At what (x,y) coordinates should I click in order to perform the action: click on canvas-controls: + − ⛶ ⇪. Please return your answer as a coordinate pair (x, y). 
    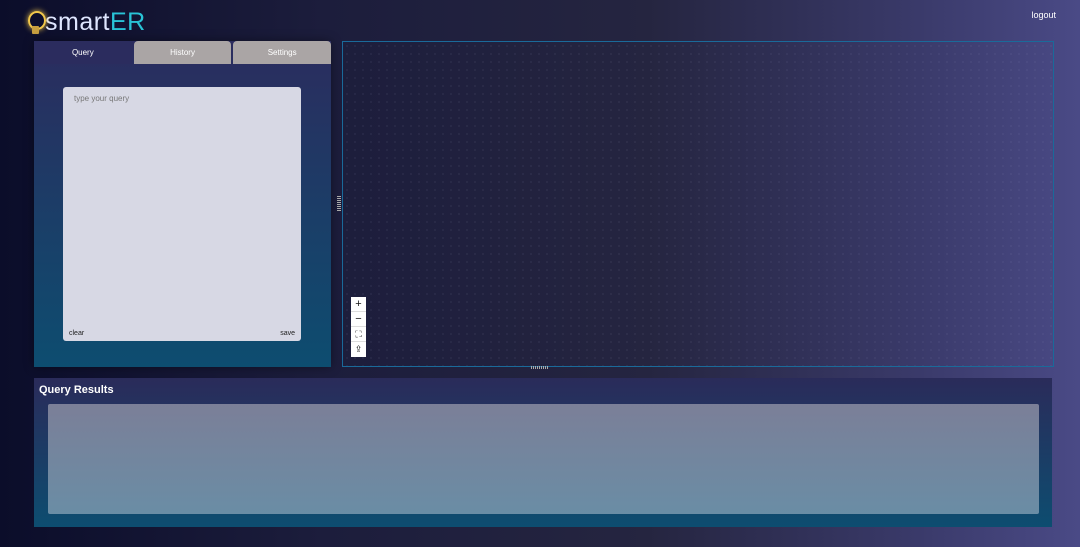
    Looking at the image, I should click on (358, 327).